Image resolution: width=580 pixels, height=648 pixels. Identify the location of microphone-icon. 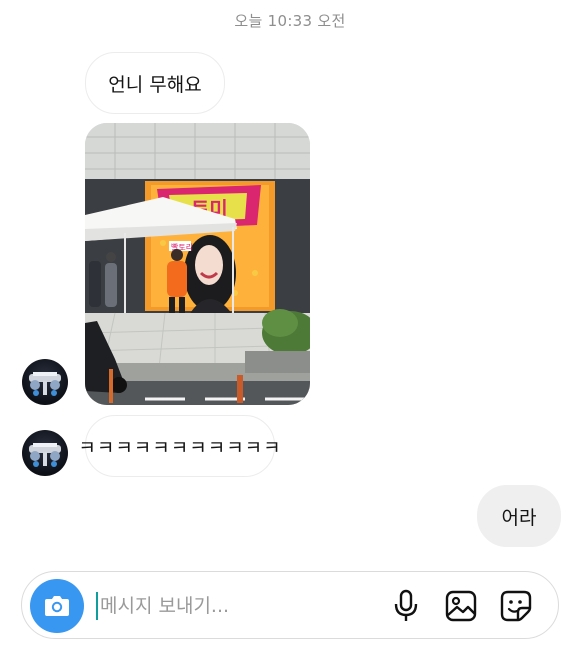
(406, 605).